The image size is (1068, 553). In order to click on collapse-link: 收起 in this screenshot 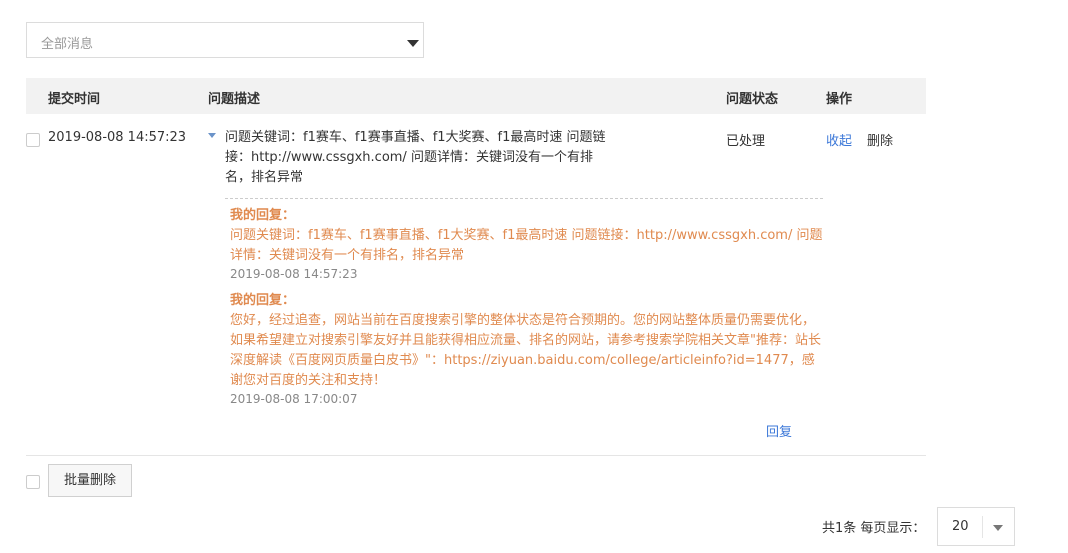, I will do `click(839, 139)`.